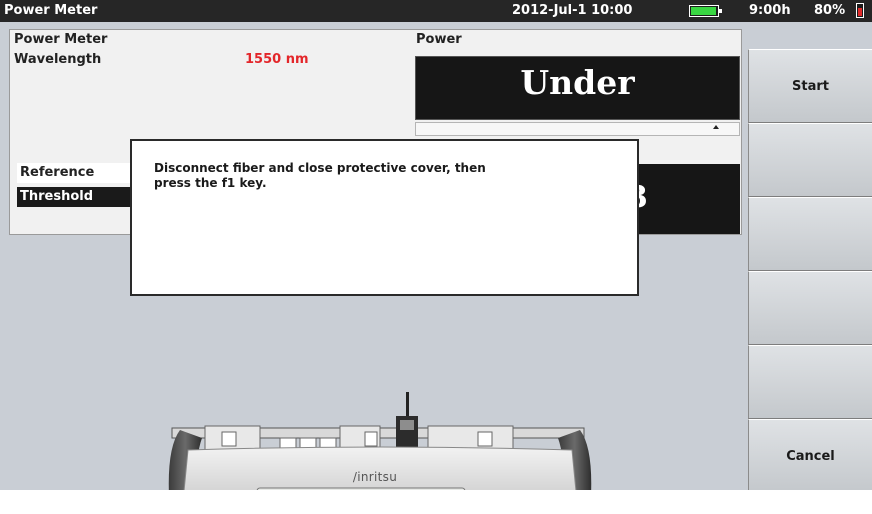 Image resolution: width=872 pixels, height=514 pixels. Describe the element at coordinates (770, 10) in the screenshot. I see `battery-time: 9:00h` at that location.